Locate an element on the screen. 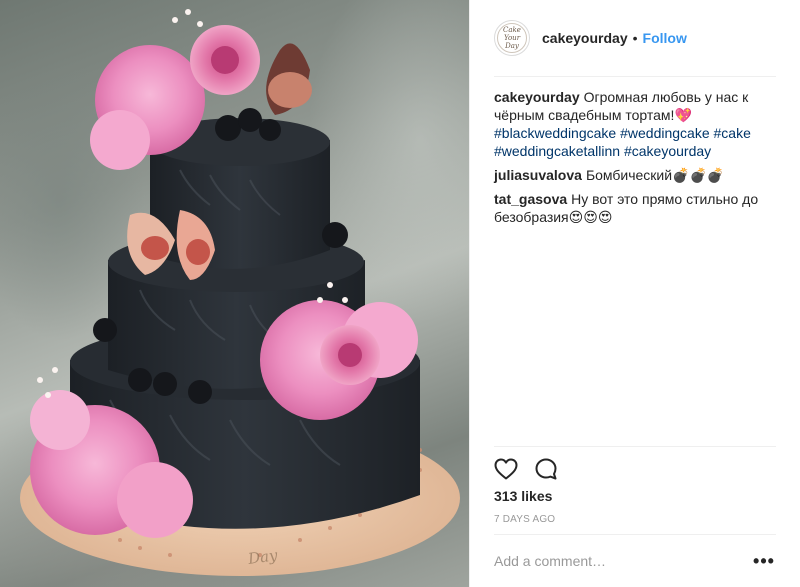  follow-button: Follow is located at coordinates (665, 38).